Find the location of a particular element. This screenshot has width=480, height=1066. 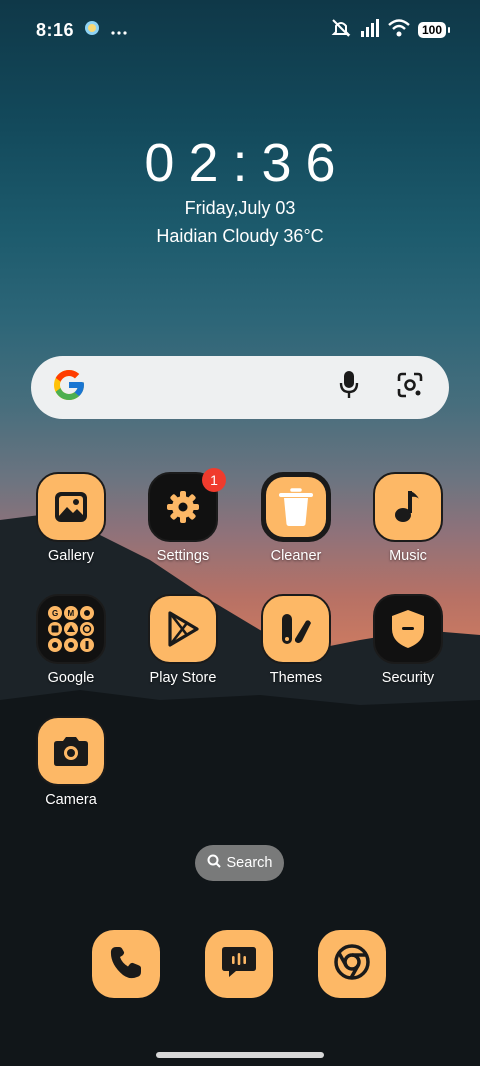

dock-chrome is located at coordinates (352, 964).